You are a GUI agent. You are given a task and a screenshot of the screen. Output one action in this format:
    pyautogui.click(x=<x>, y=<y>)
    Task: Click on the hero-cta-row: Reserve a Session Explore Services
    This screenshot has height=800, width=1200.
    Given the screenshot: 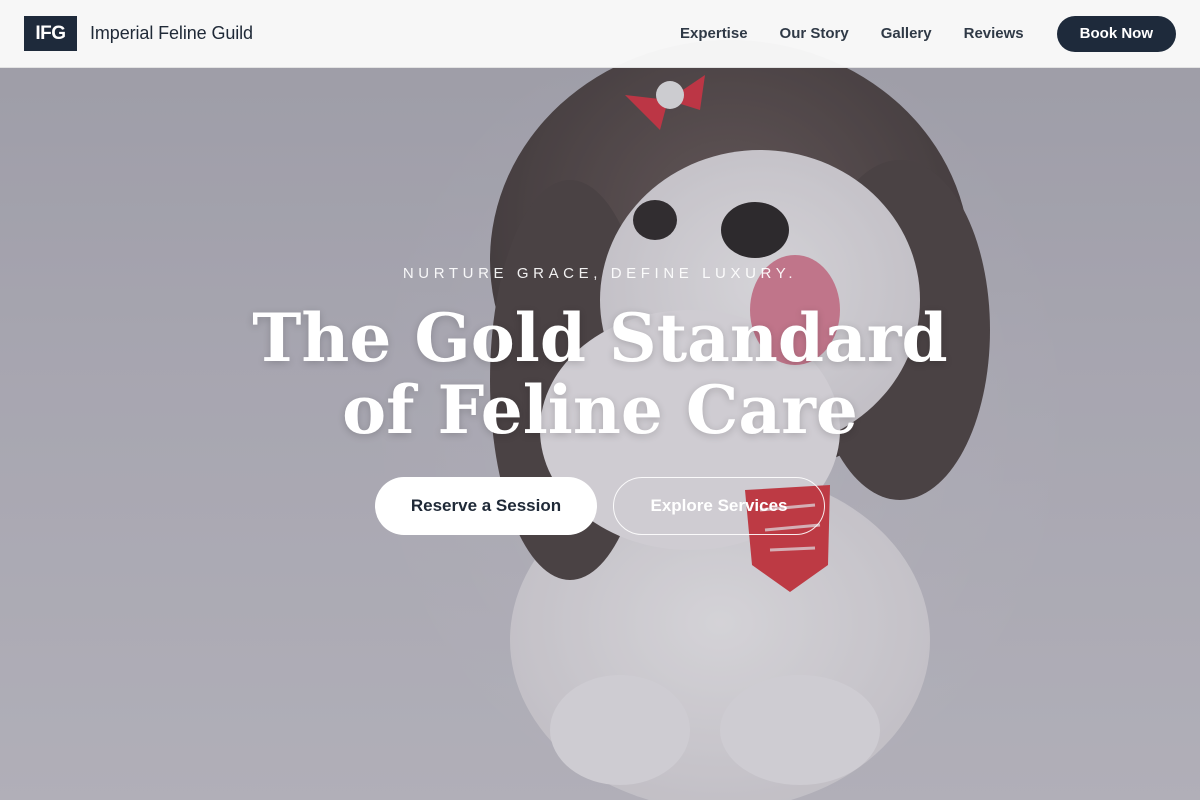 What is the action you would take?
    pyautogui.click(x=600, y=506)
    